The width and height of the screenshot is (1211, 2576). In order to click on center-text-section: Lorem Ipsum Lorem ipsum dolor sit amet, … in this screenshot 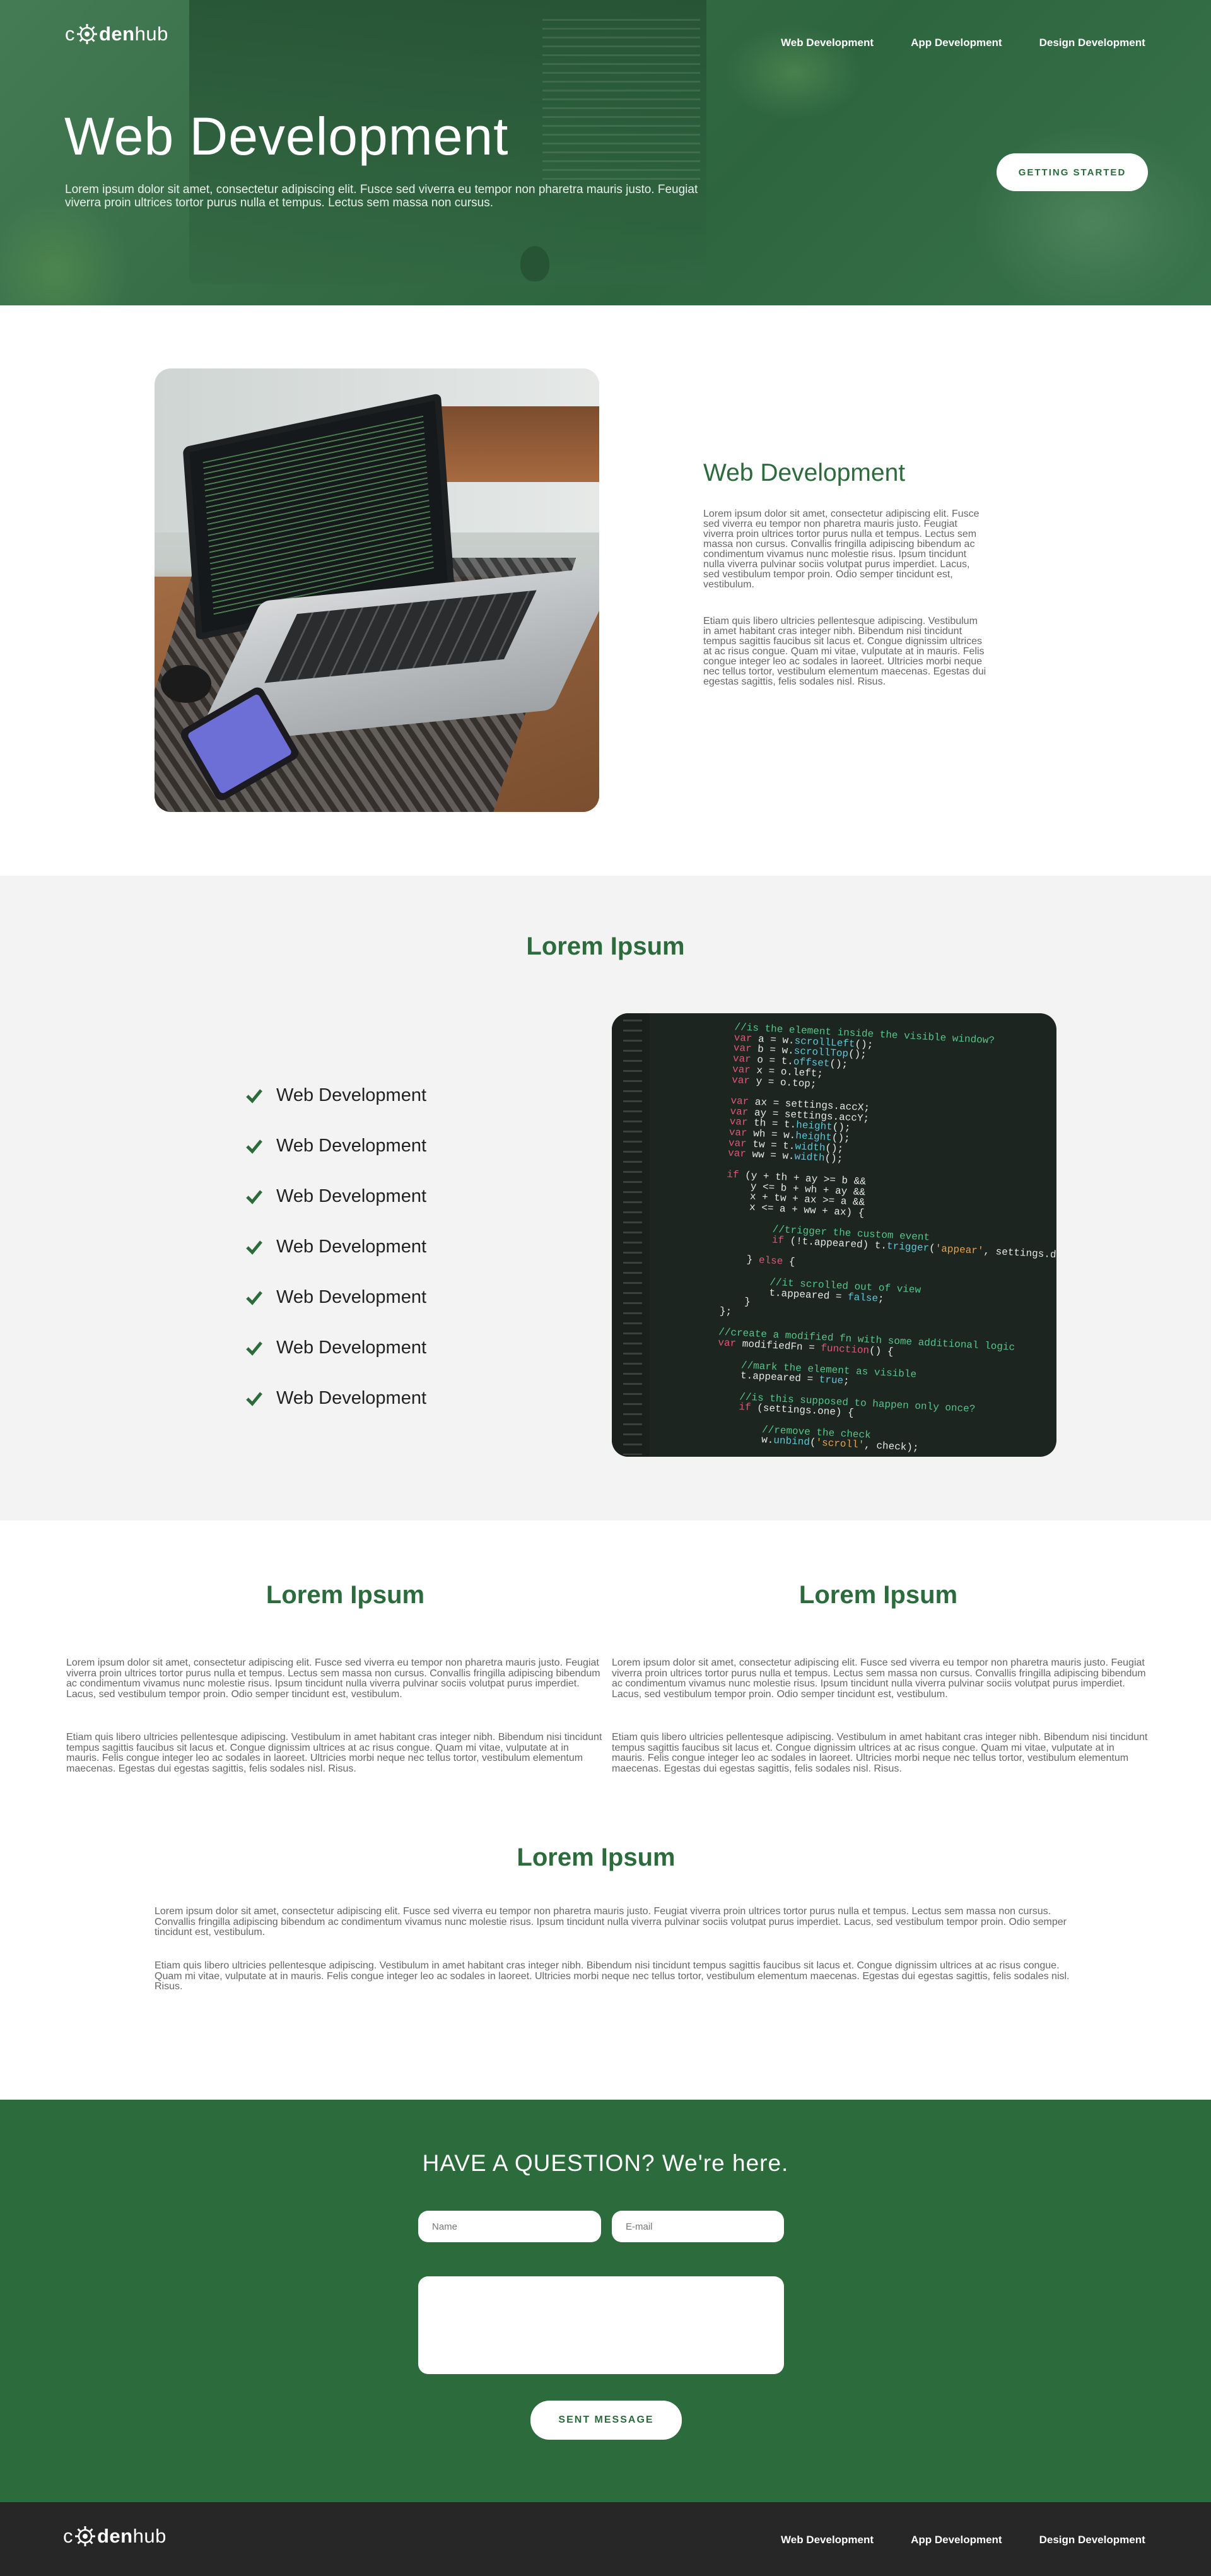, I will do `click(605, 1949)`.